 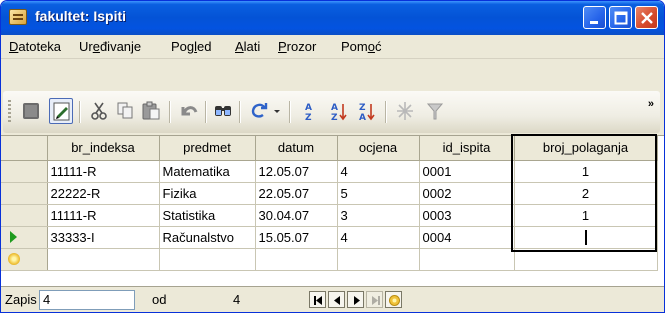 I want to click on first-record-button, so click(x=317, y=299).